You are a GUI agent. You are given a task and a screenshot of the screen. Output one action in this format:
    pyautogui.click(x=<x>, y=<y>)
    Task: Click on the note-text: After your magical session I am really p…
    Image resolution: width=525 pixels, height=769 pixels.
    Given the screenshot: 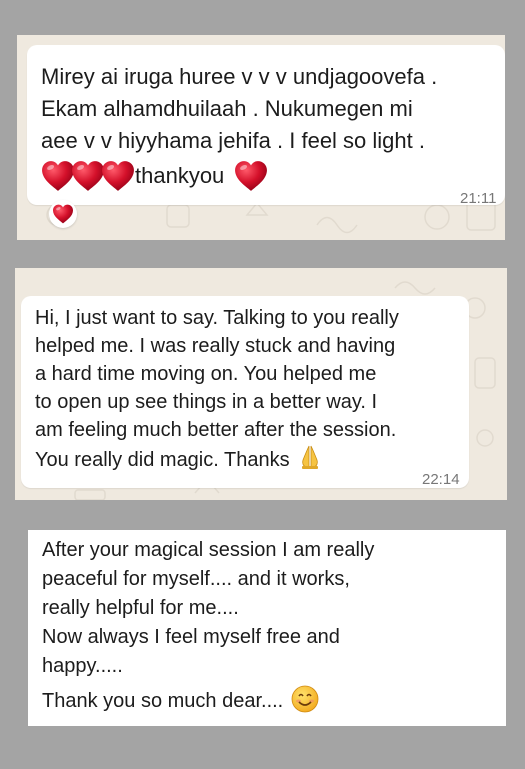 What is the action you would take?
    pyautogui.click(x=208, y=626)
    